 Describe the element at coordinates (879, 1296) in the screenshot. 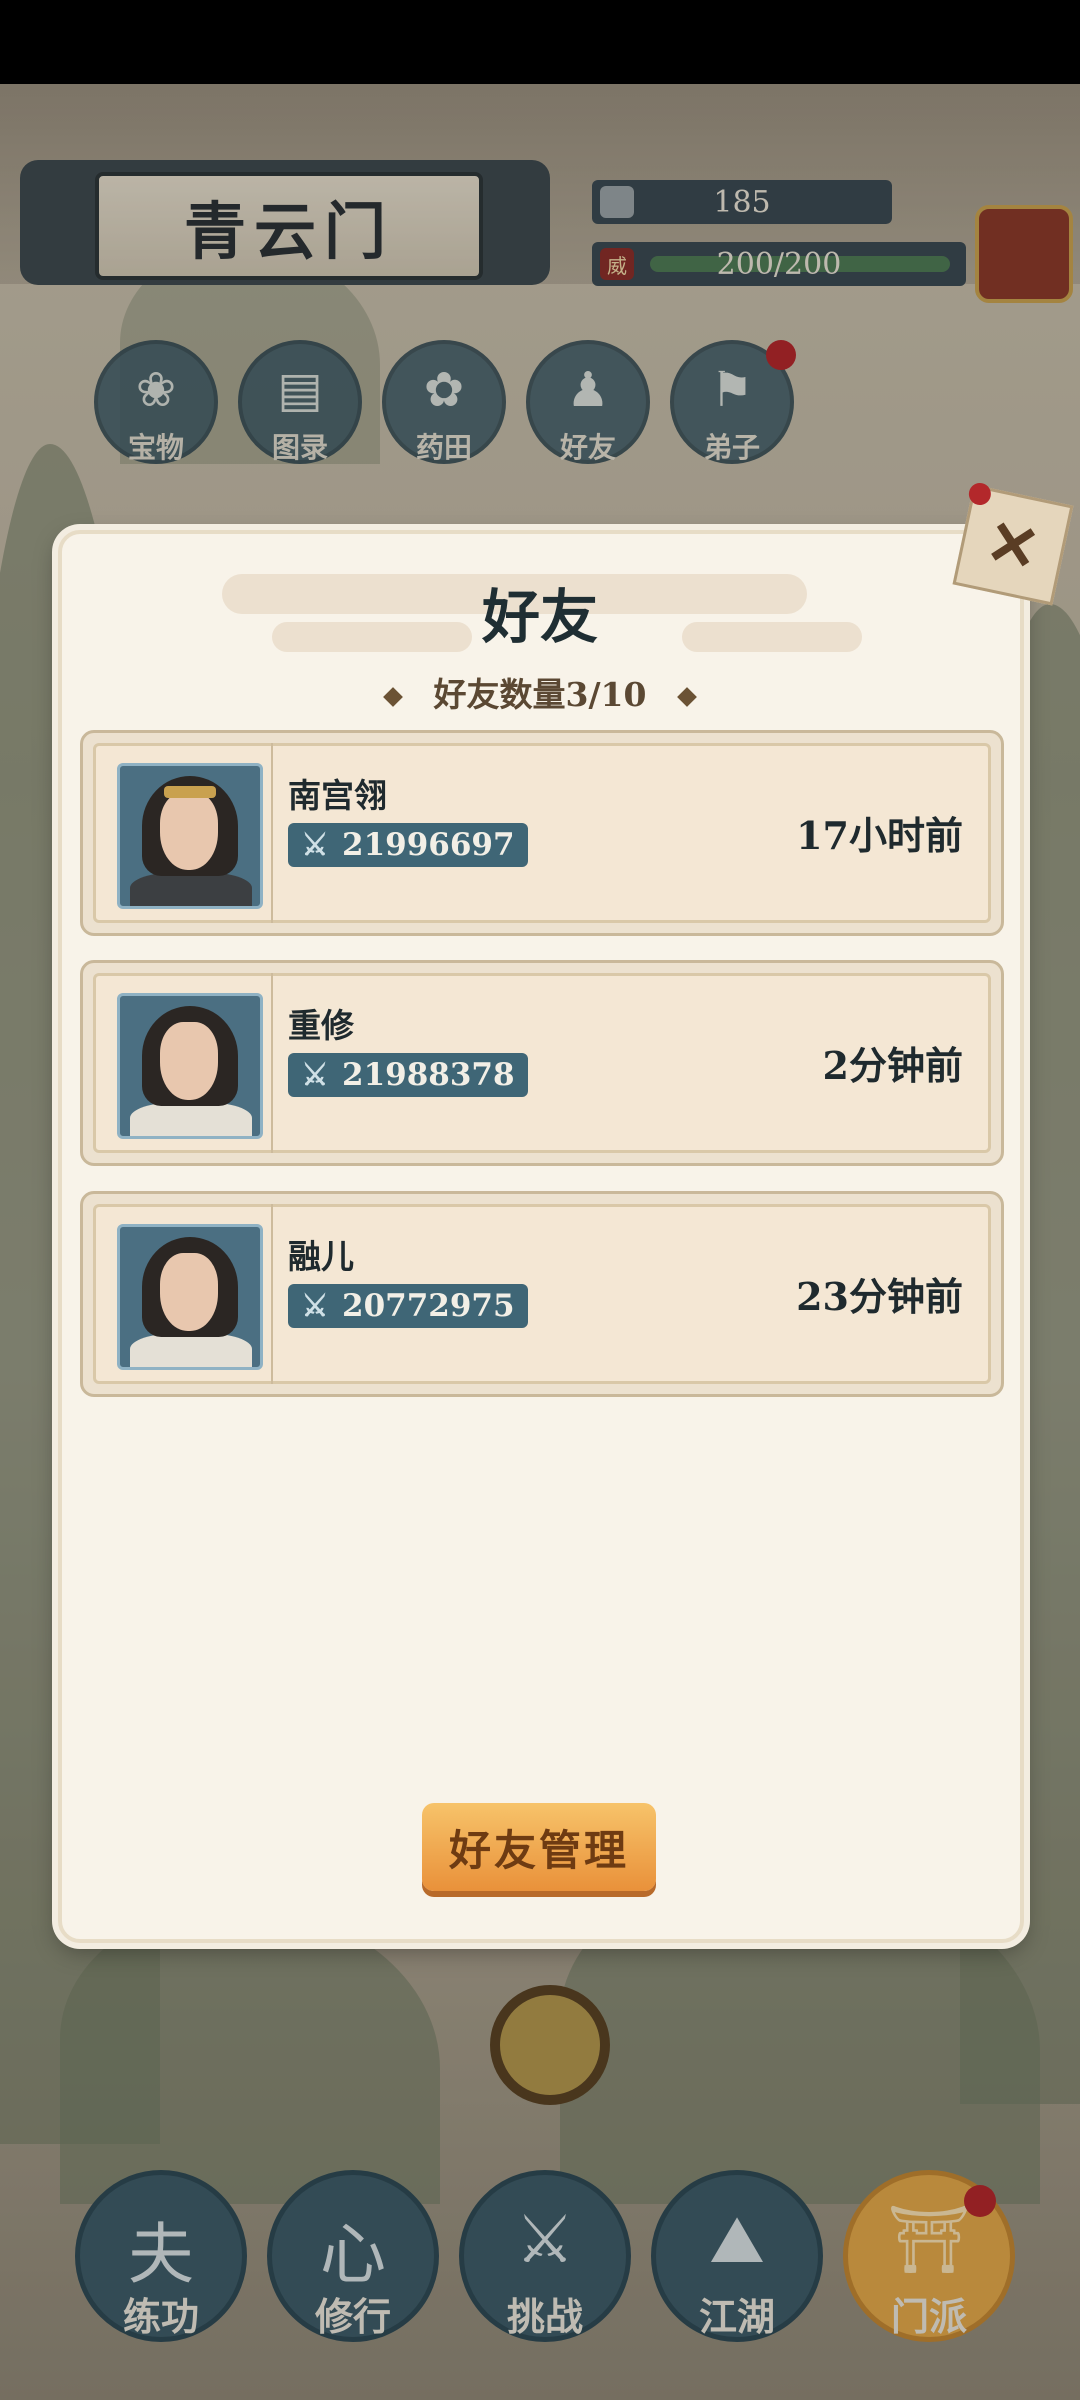

I see `last-online: 23分钟前` at that location.